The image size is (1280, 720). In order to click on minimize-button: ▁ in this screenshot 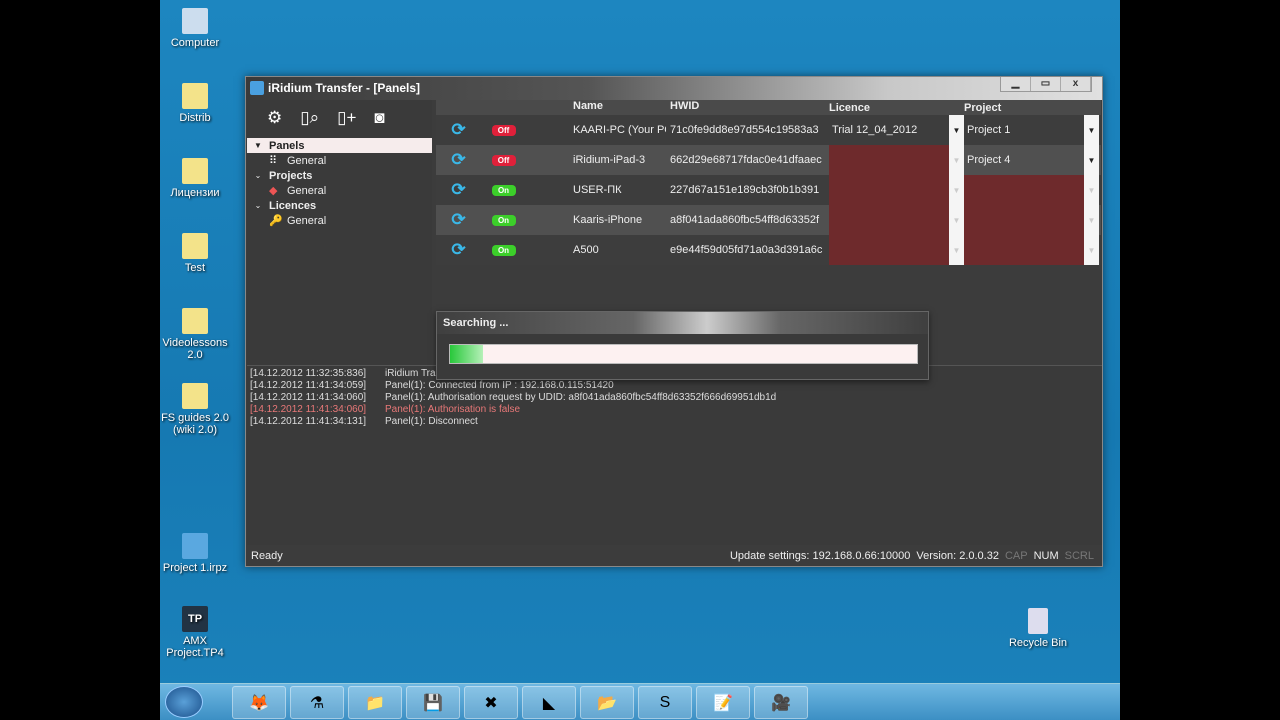, I will do `click(1016, 84)`.